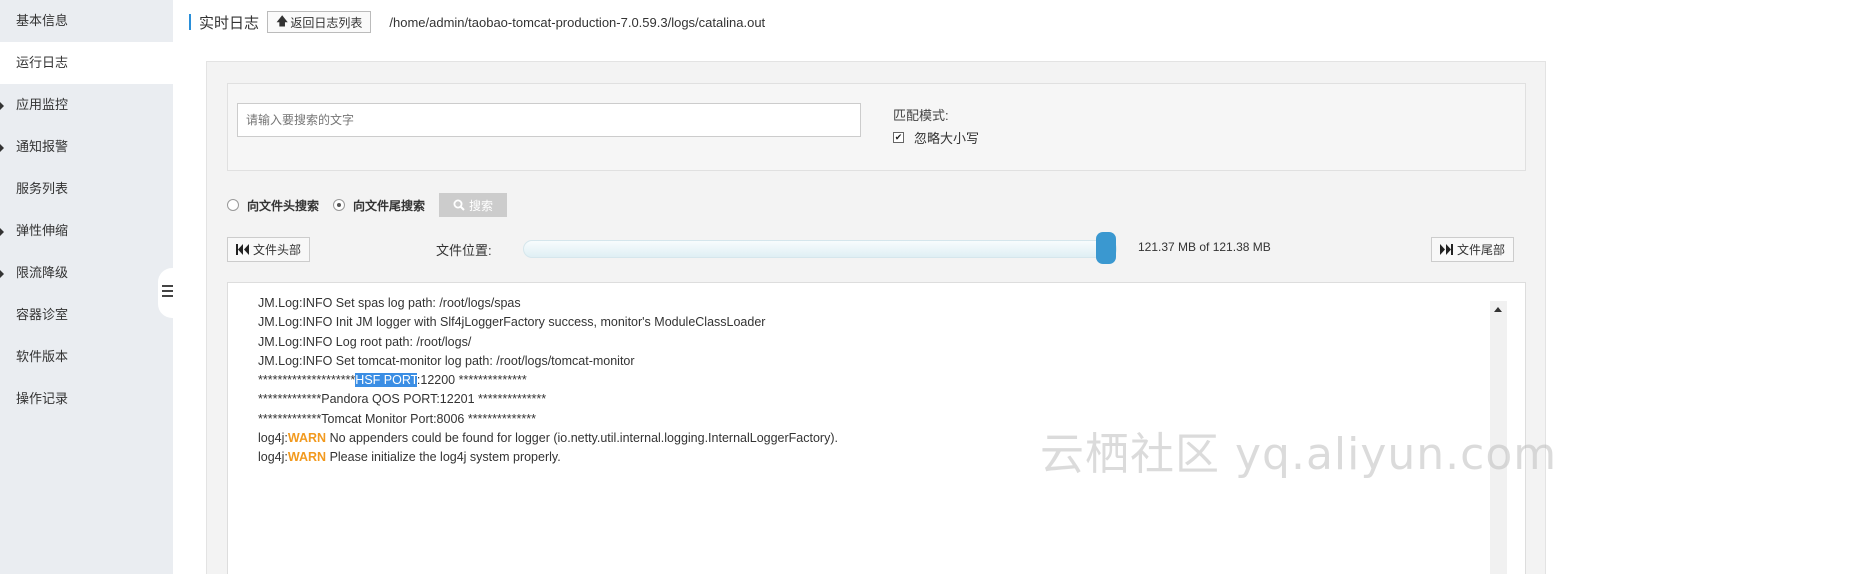 Image resolution: width=1870 pixels, height=574 pixels. I want to click on search-icon, so click(459, 205).